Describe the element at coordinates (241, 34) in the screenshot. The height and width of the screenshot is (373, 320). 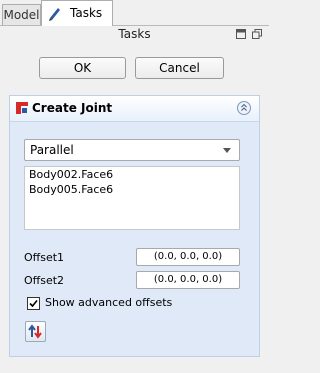
I see `float-panel-icon` at that location.